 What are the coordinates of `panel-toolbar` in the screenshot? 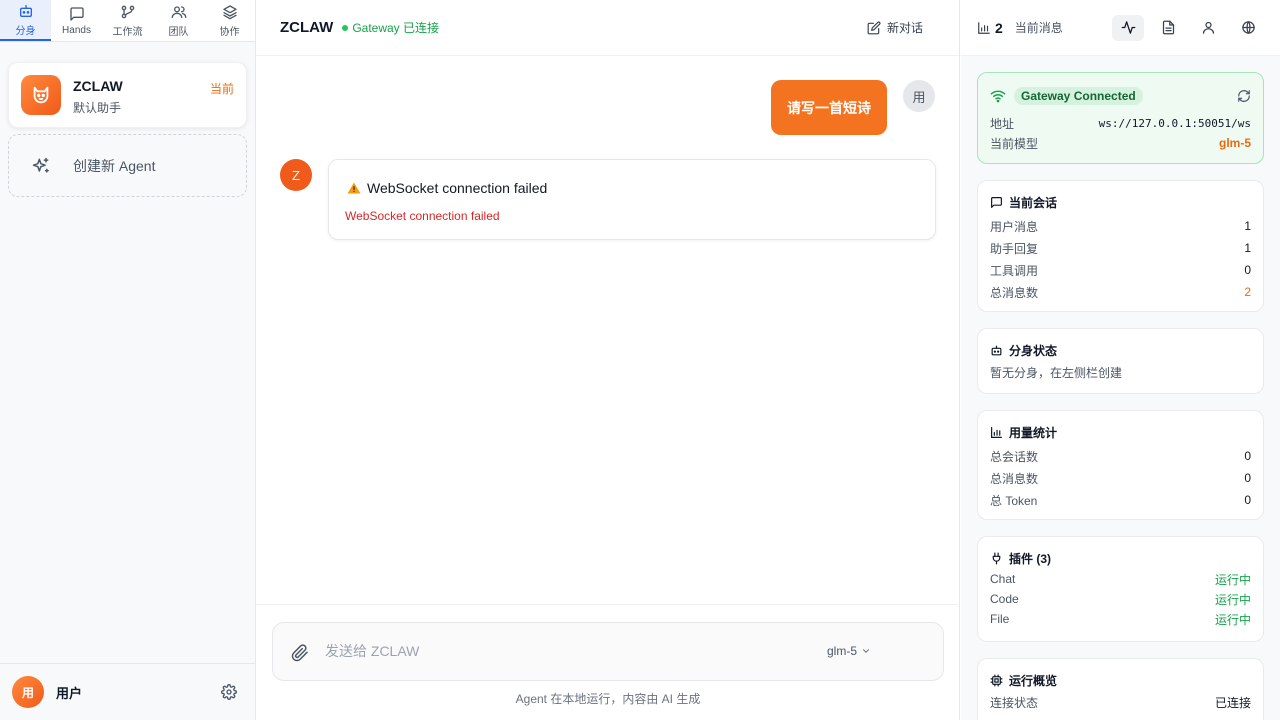 It's located at (1188, 27).